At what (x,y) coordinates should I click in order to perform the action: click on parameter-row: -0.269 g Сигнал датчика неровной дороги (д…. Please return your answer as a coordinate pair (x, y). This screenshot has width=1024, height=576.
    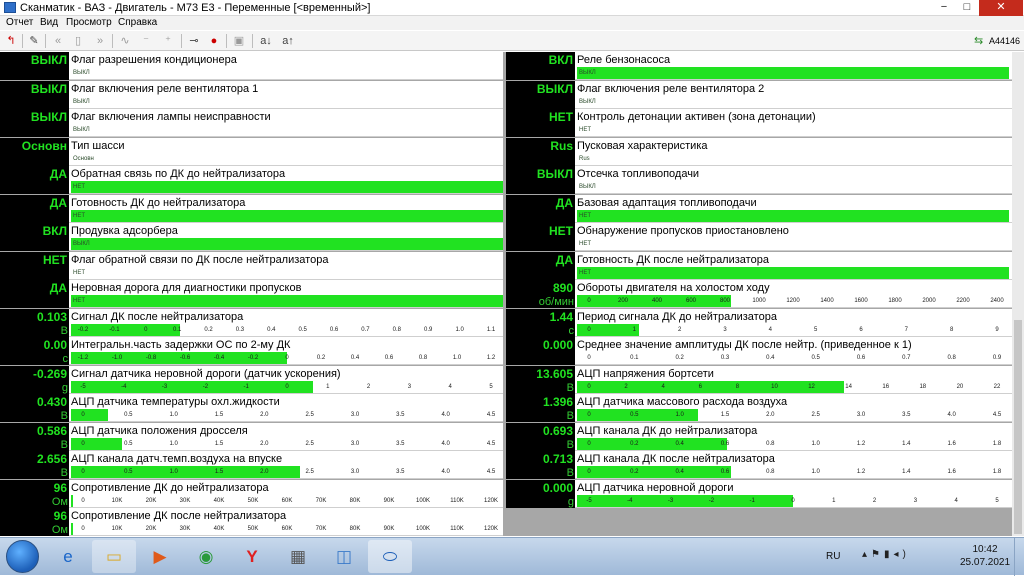
    Looking at the image, I should click on (251, 379).